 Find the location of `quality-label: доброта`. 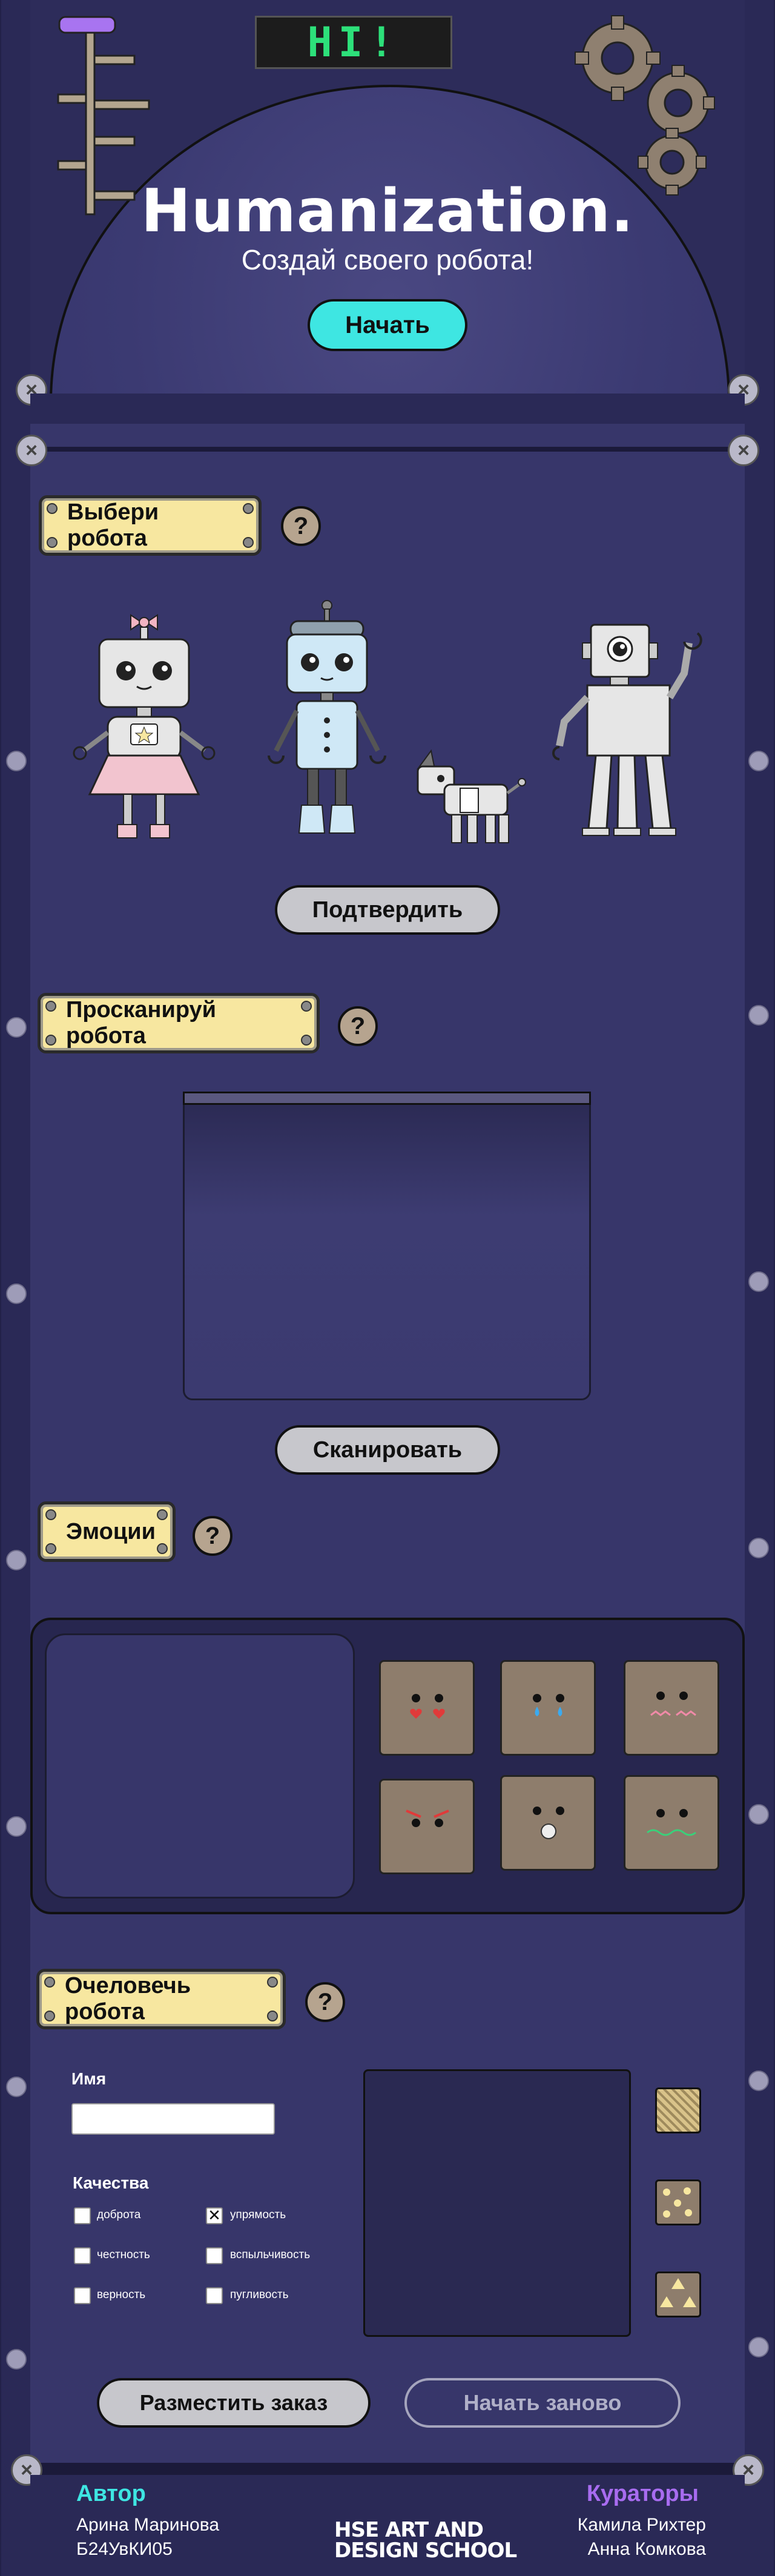

quality-label: доброта is located at coordinates (119, 2215).